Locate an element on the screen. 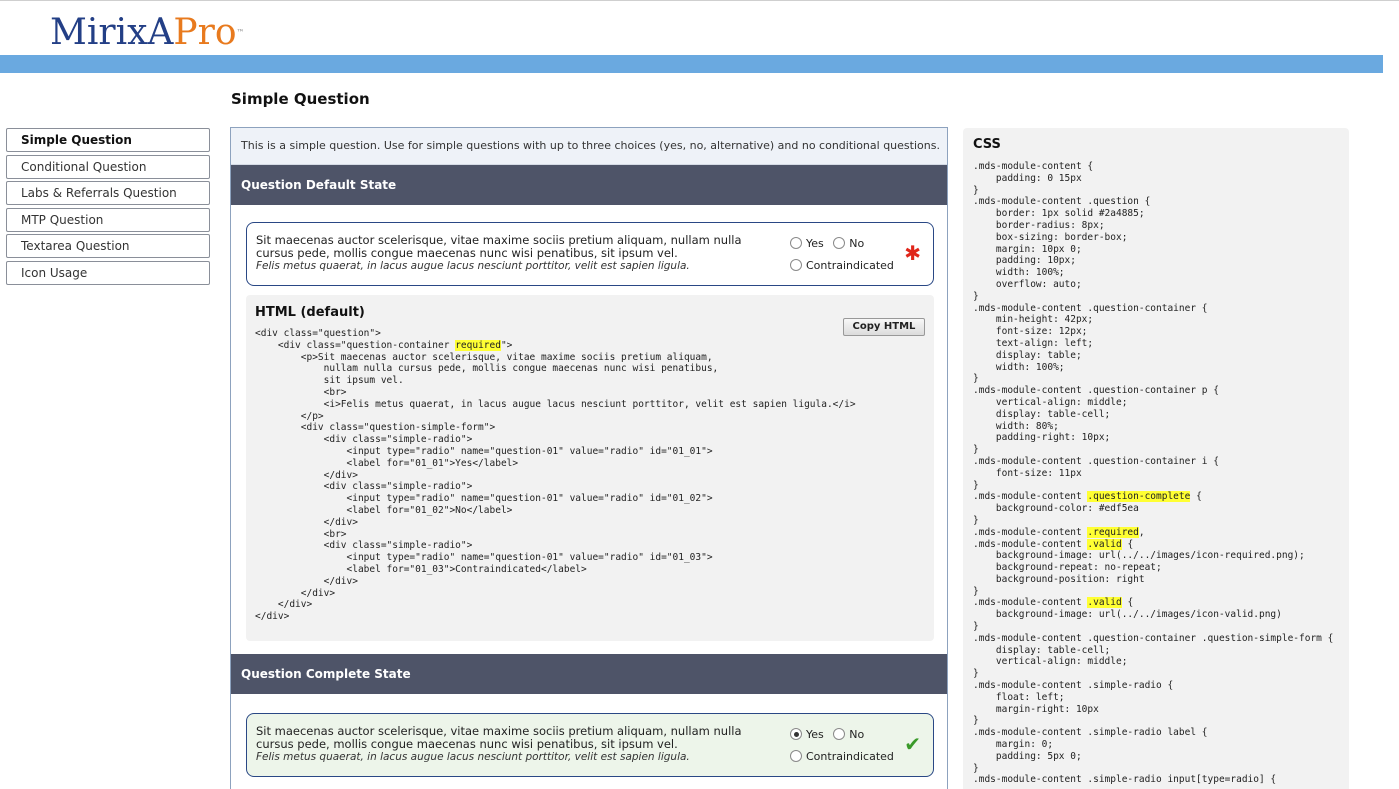 This screenshot has width=1399, height=789. css_panel-line: margin: 0; is located at coordinates (1013, 745).